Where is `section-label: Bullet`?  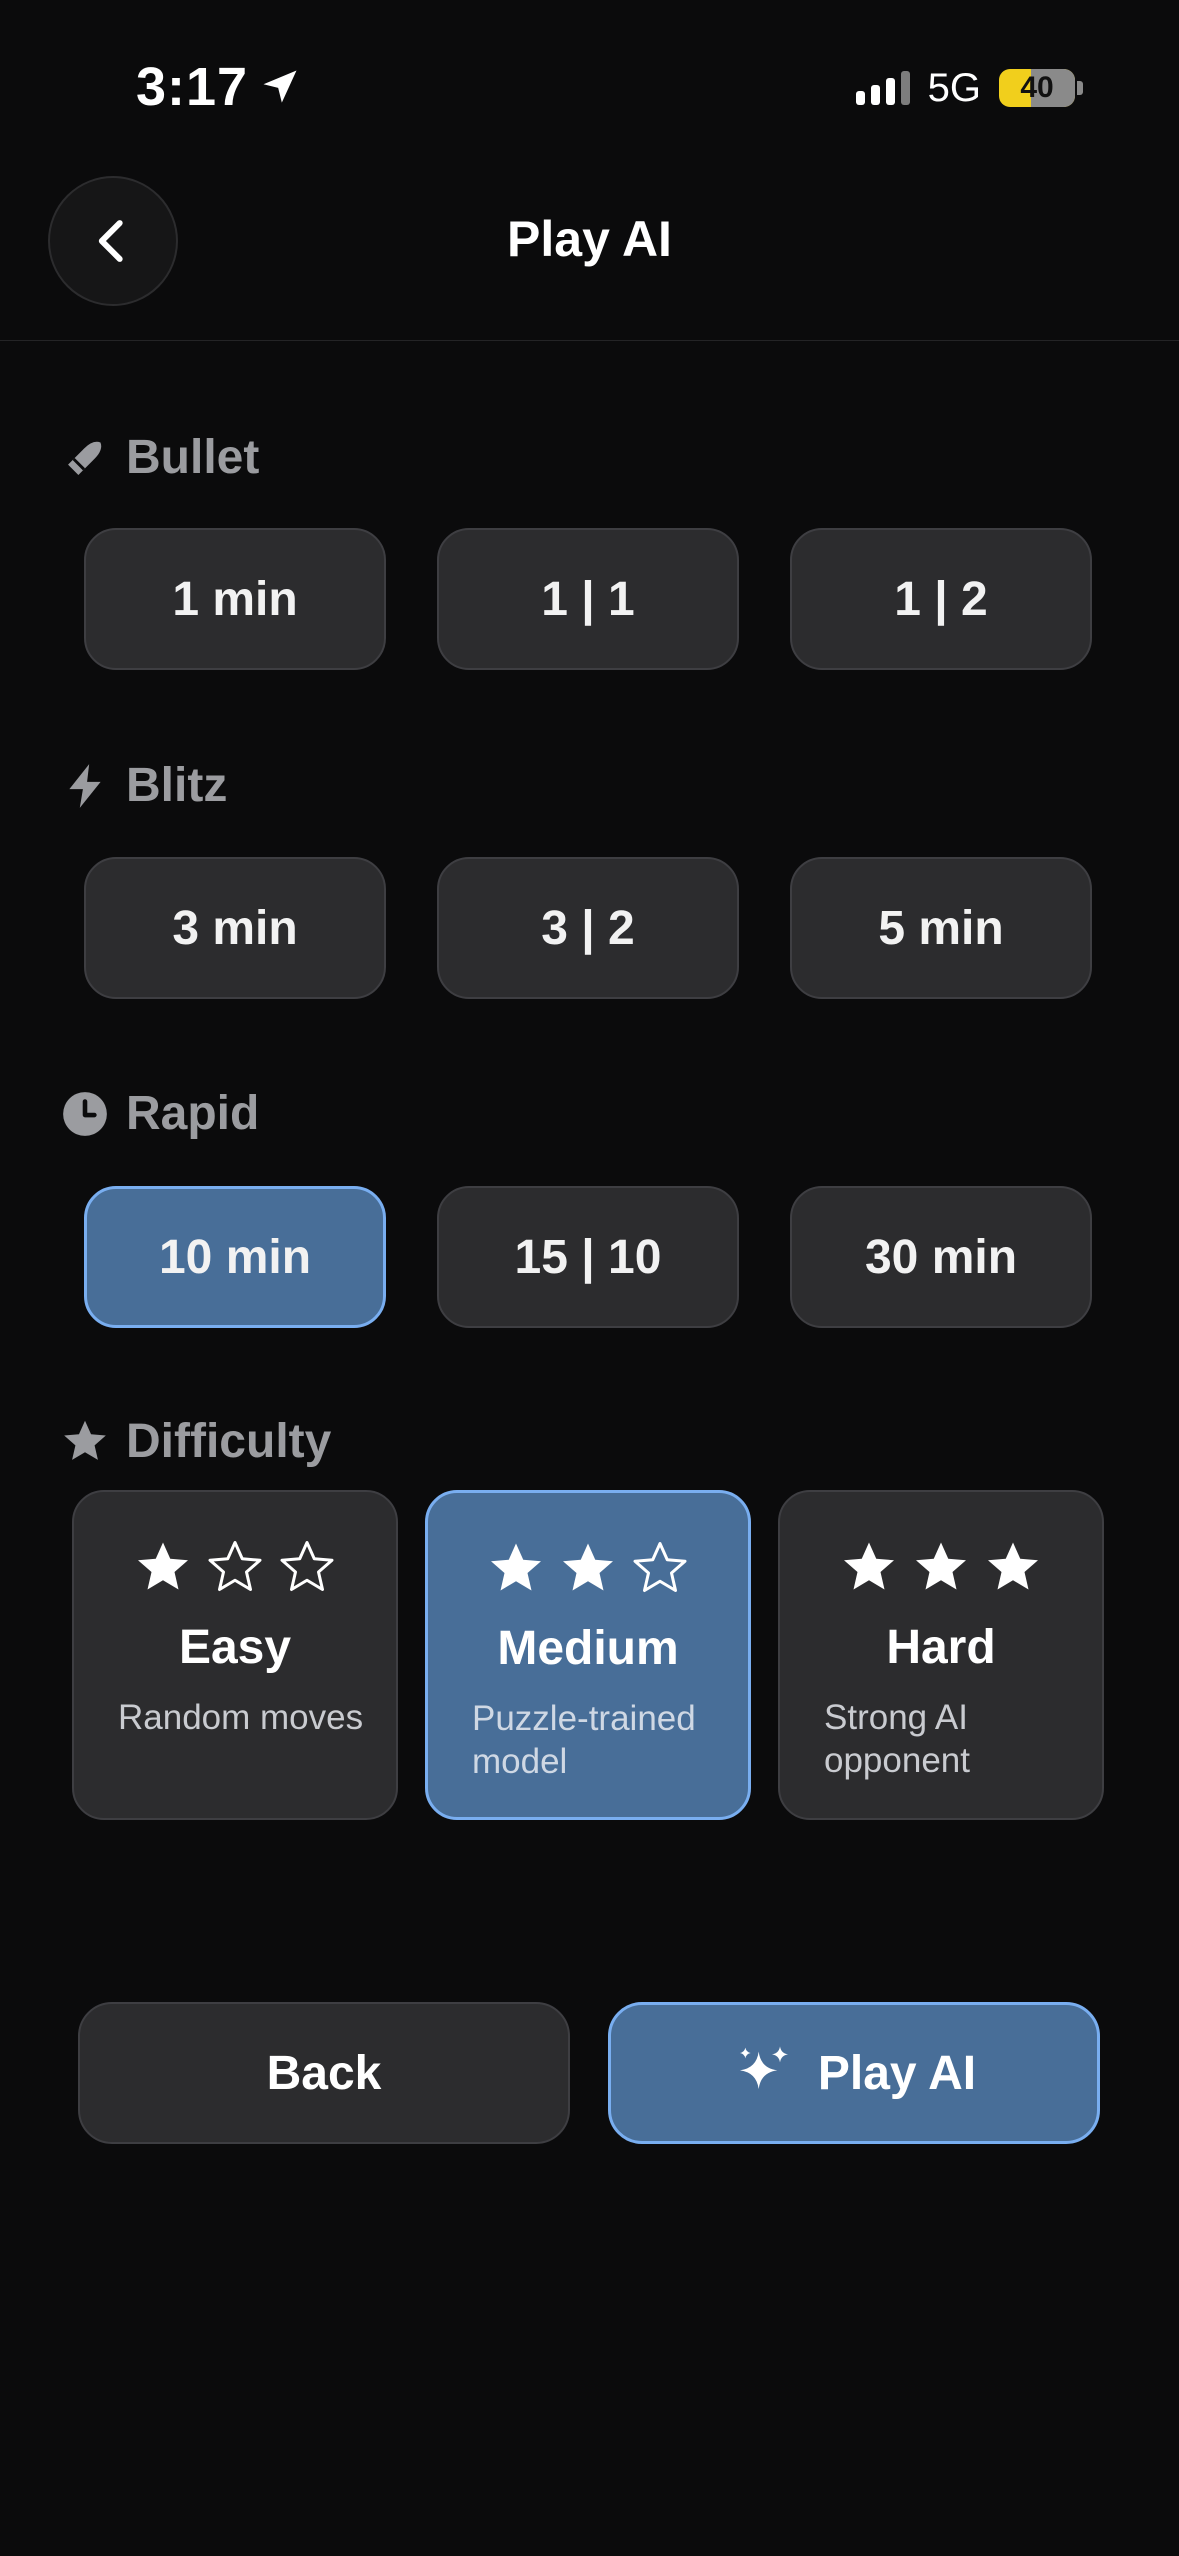
section-label: Bullet is located at coordinates (193, 457).